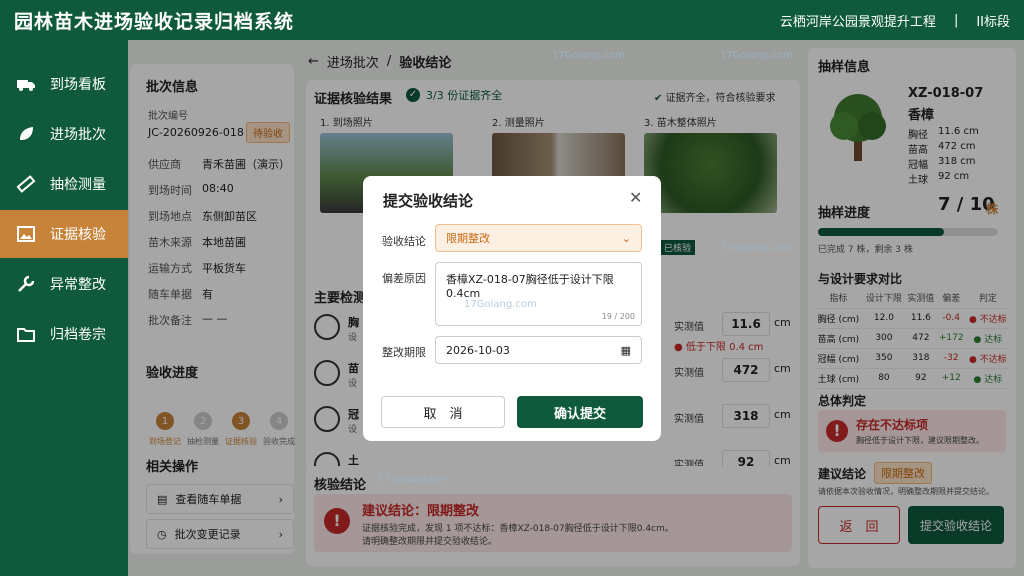  I want to click on nav-item-rectify: 异常整改, so click(64, 284).